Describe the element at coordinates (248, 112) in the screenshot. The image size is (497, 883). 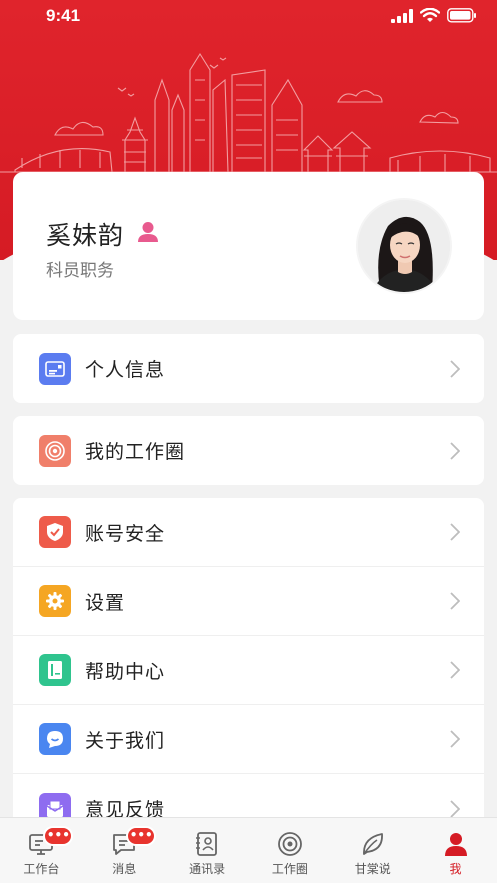
I see `city-skyline-illustration` at that location.